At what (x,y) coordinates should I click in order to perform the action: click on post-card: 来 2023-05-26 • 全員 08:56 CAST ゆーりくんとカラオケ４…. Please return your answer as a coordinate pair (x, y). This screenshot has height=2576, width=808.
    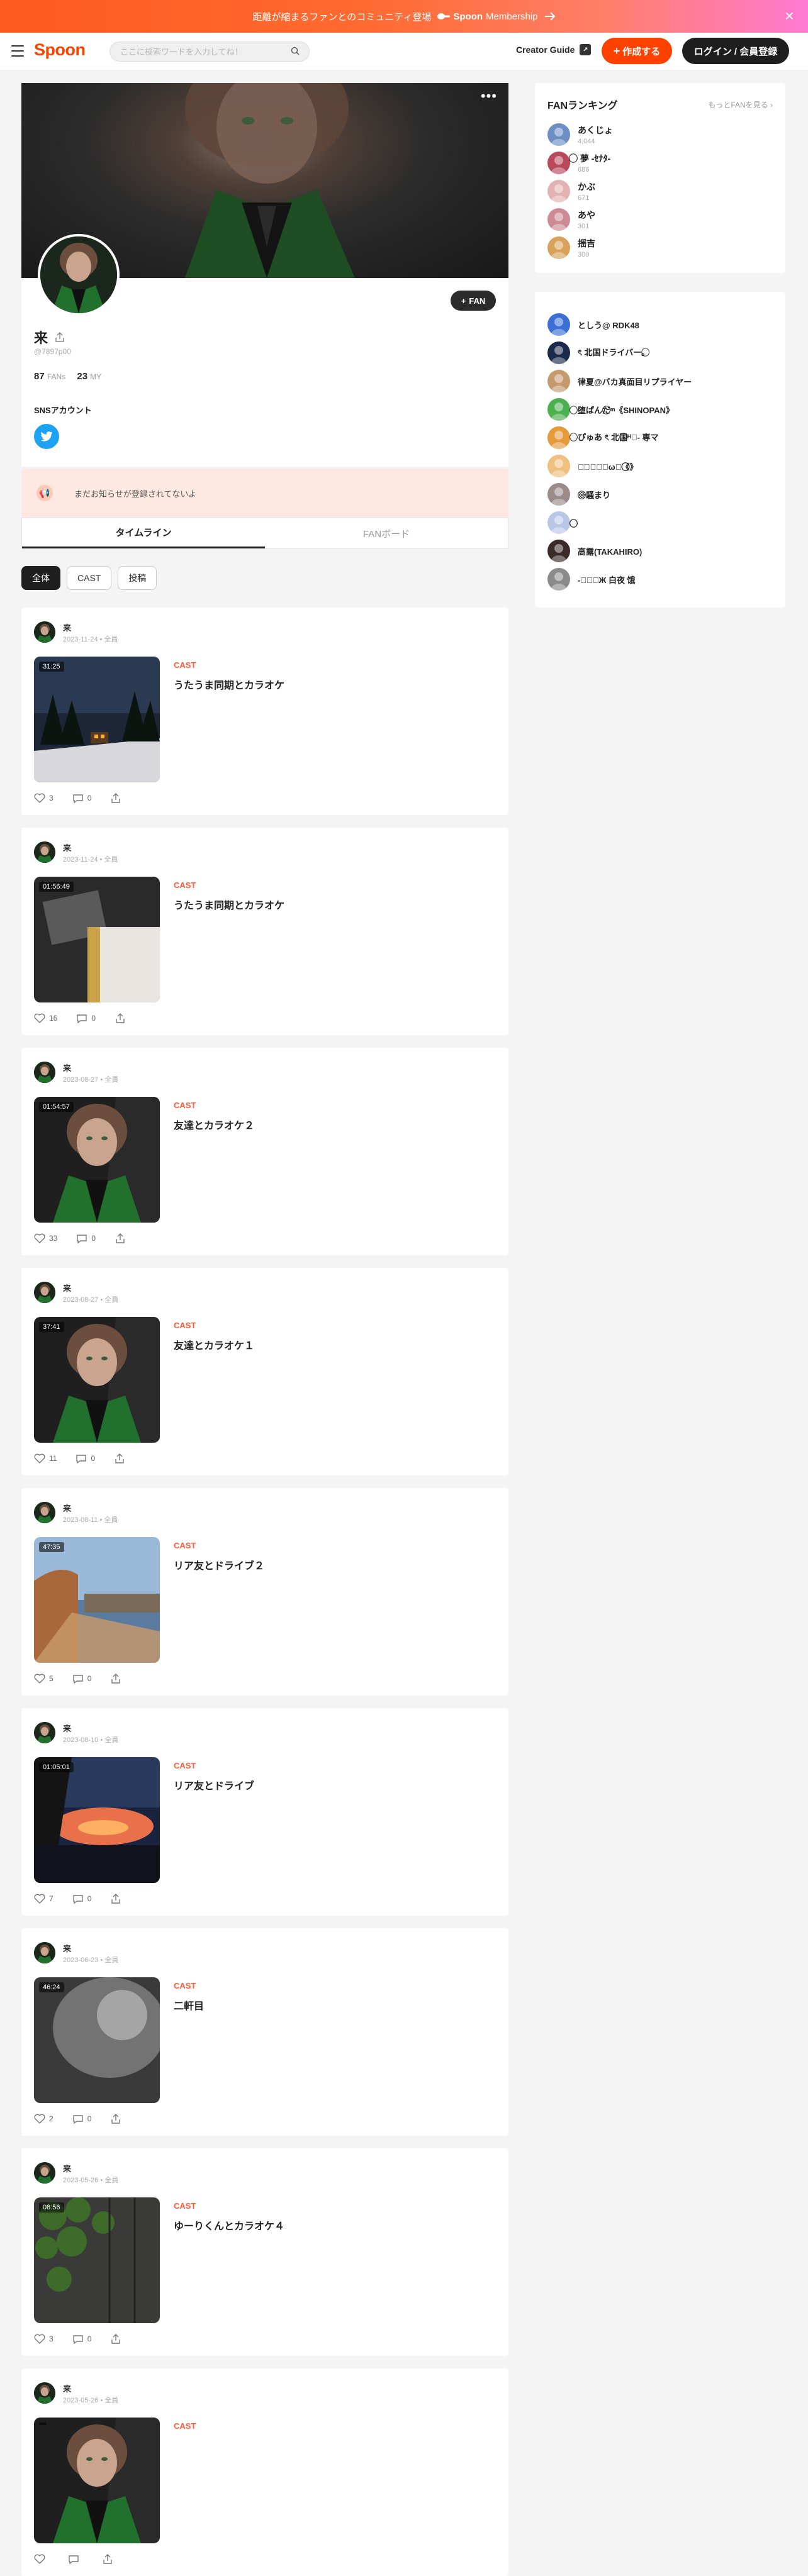
    Looking at the image, I should click on (264, 2252).